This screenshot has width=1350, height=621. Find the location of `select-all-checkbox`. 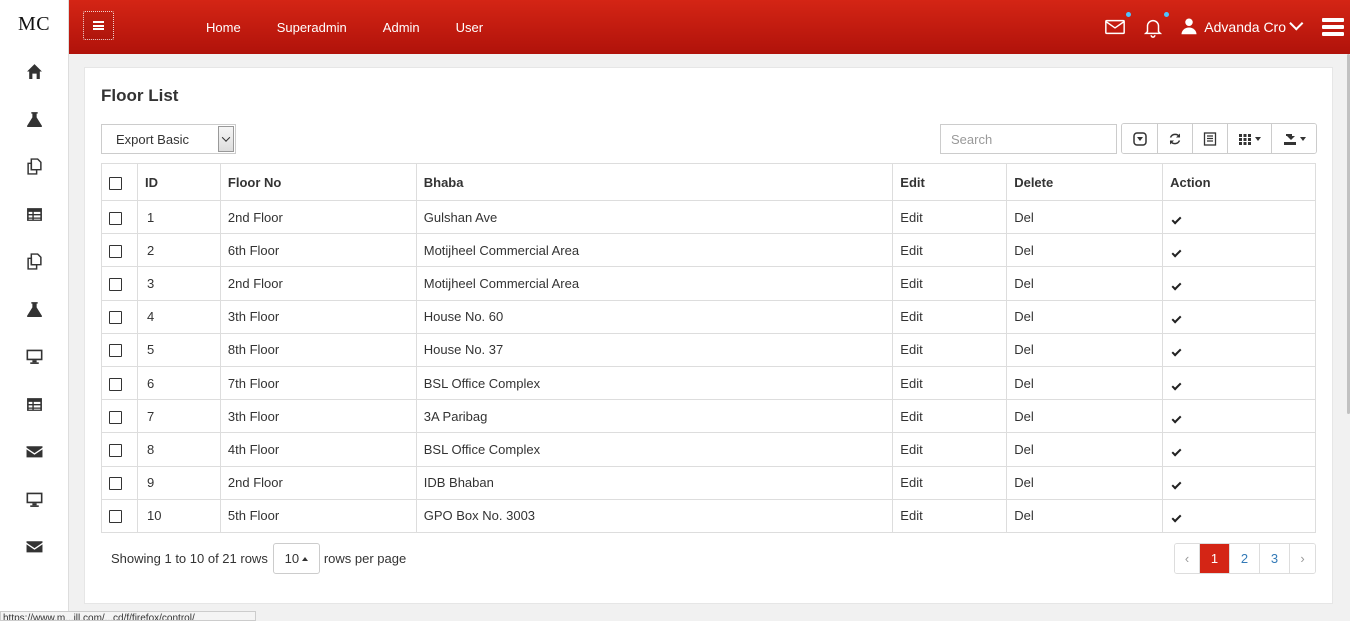

select-all-checkbox is located at coordinates (115, 183).